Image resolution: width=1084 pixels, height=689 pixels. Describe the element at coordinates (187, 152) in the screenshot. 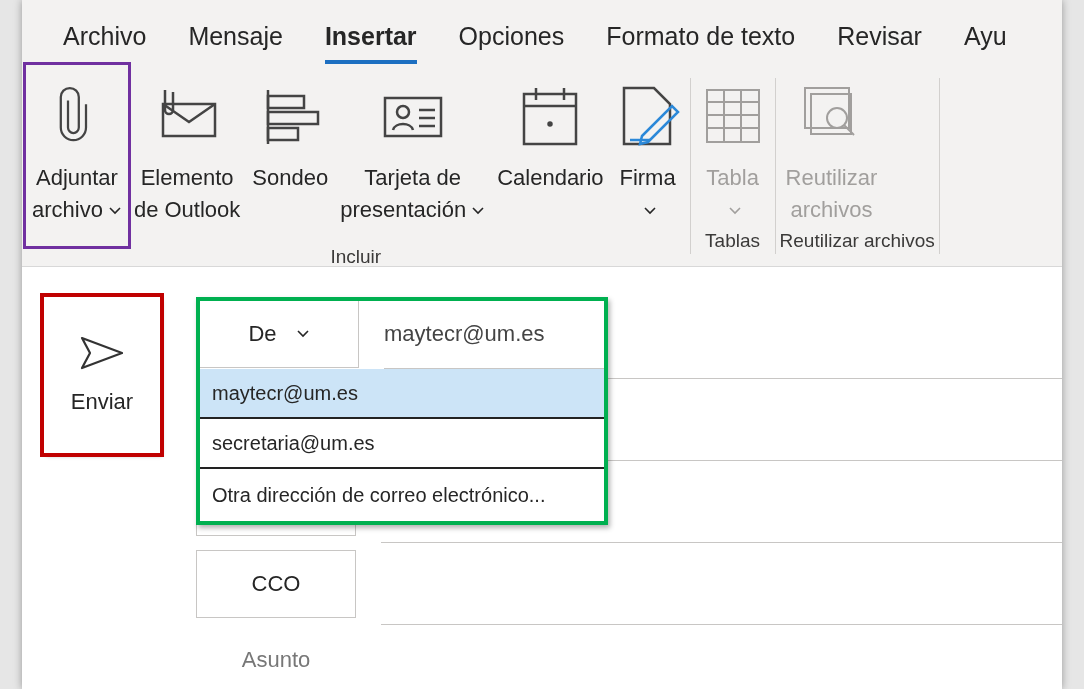

I see `ribbon-button: Elemento de Outlook` at that location.